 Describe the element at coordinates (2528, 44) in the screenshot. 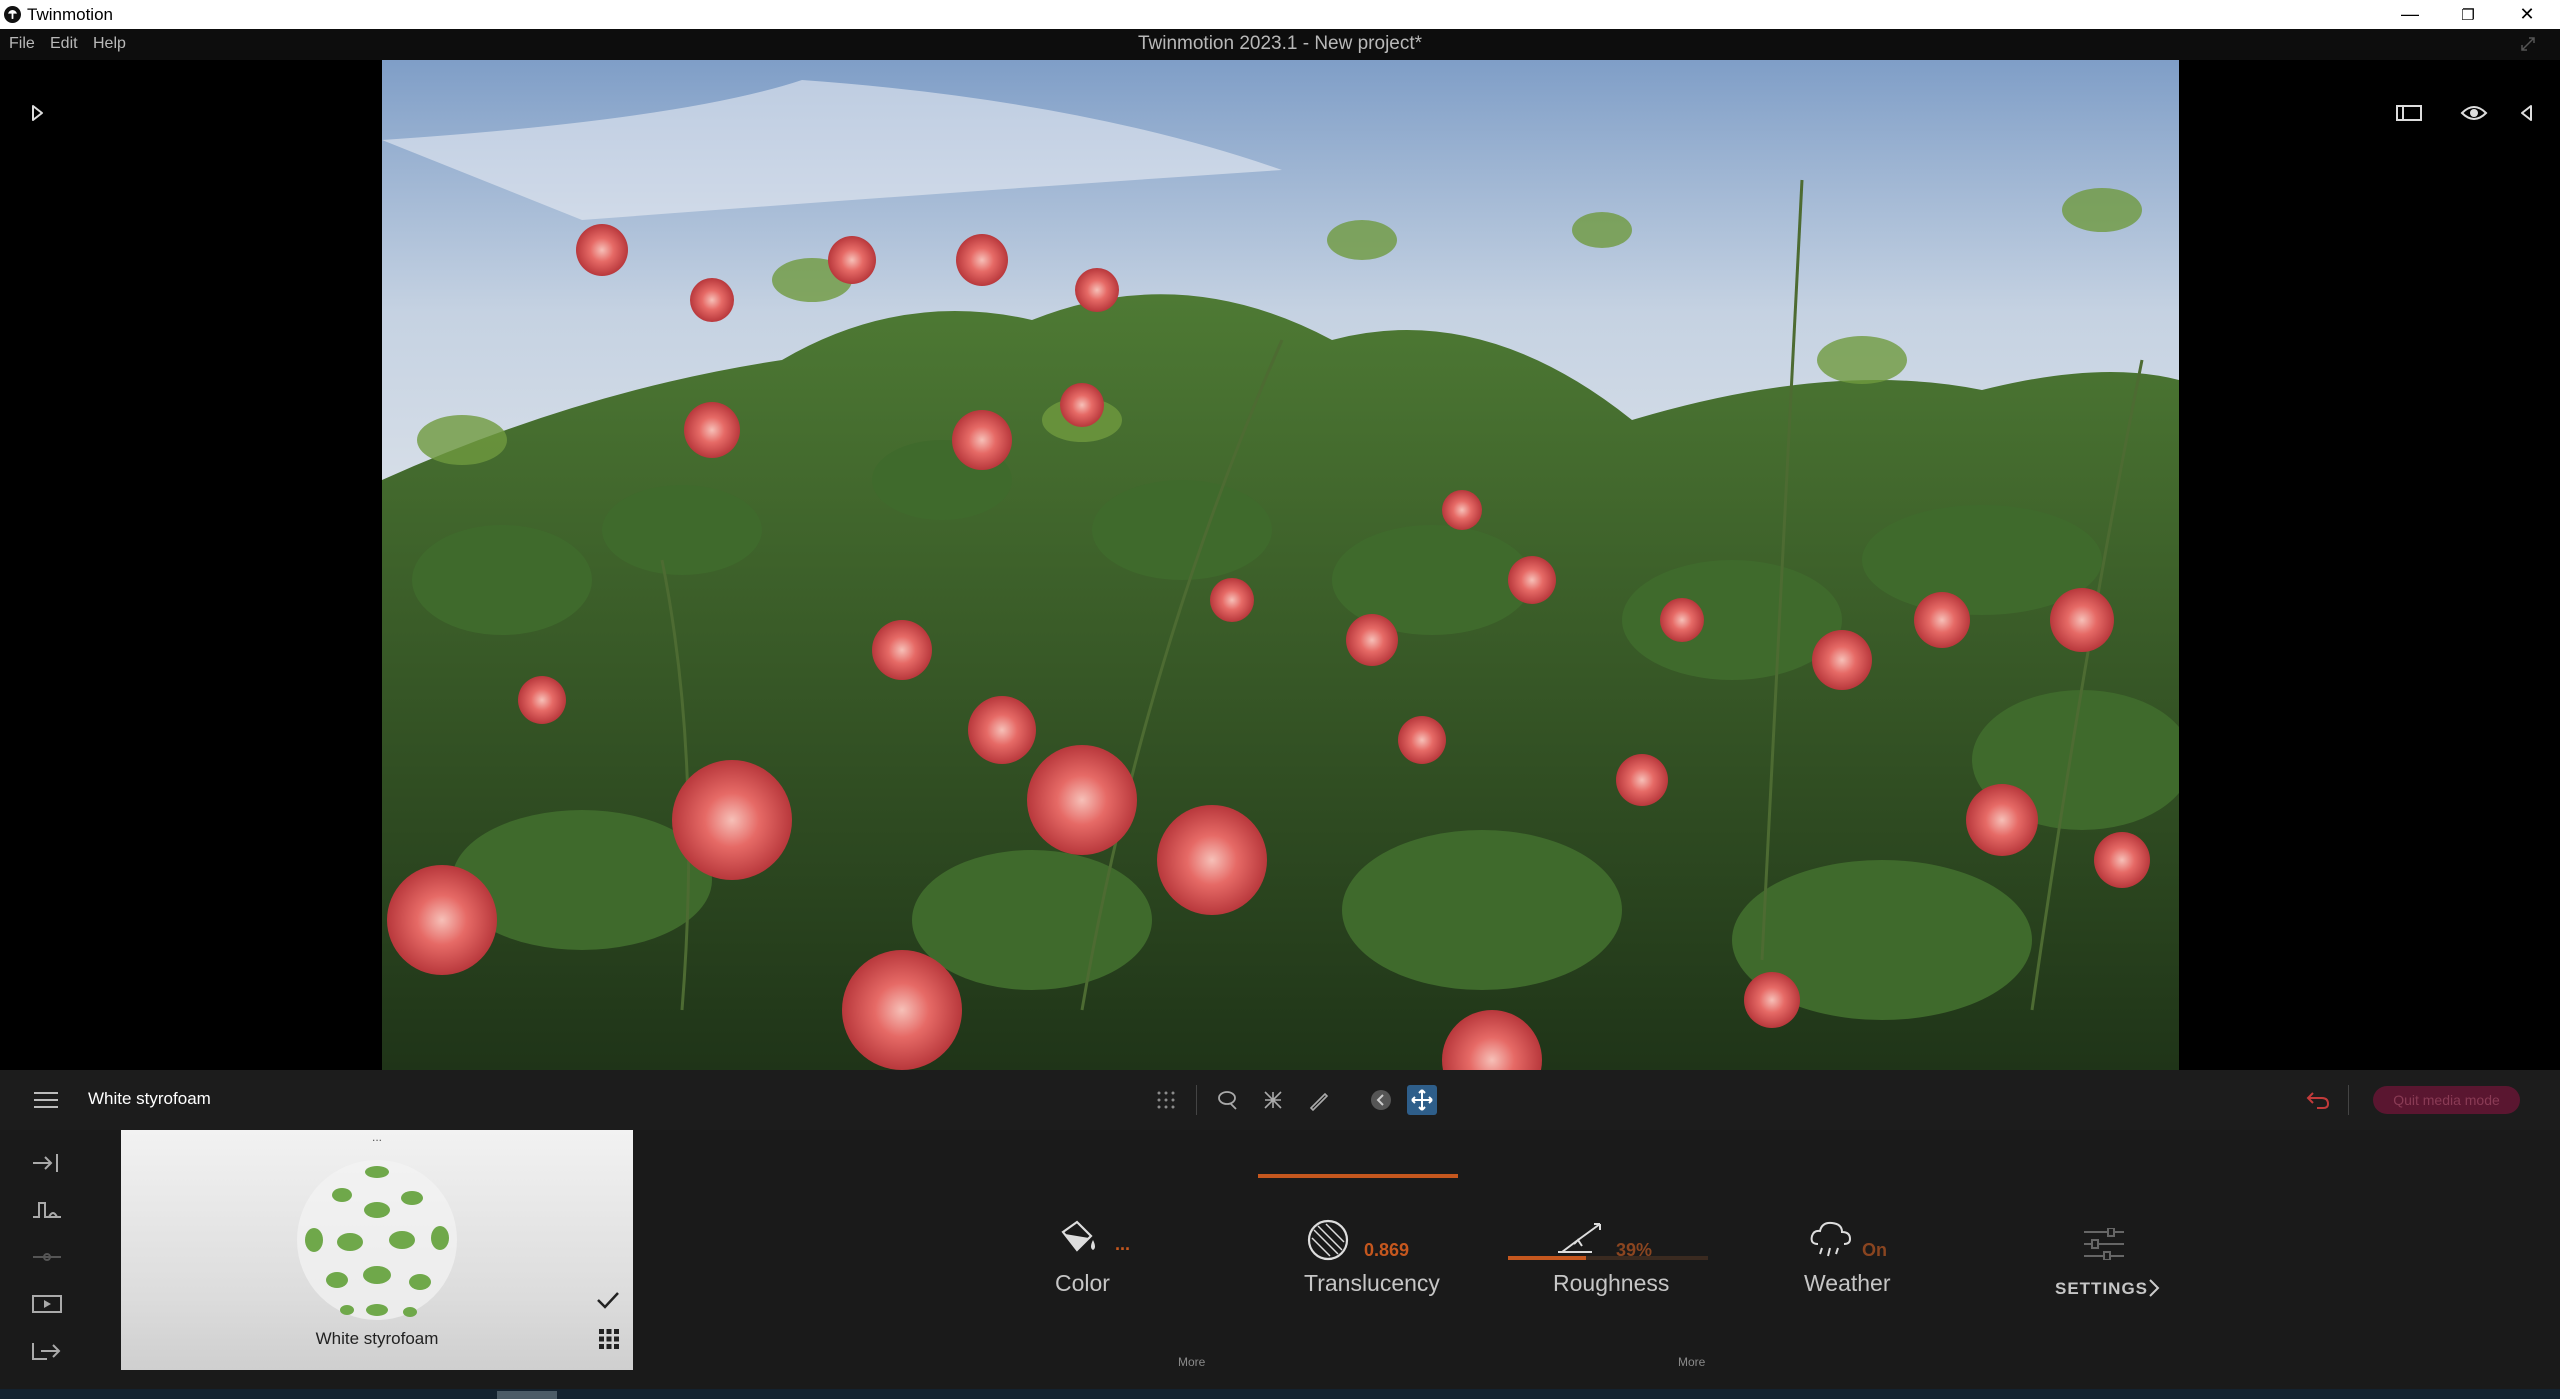

I see `fullscreen-icon` at that location.